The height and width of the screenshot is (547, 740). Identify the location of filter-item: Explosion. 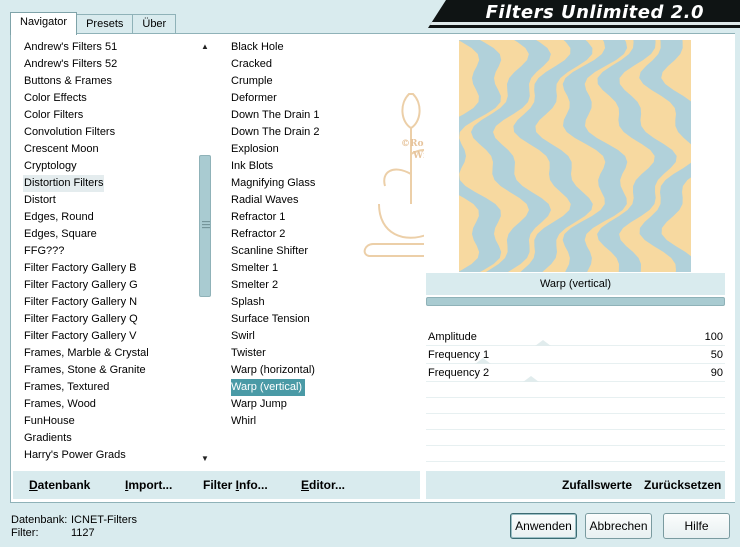
(256, 149).